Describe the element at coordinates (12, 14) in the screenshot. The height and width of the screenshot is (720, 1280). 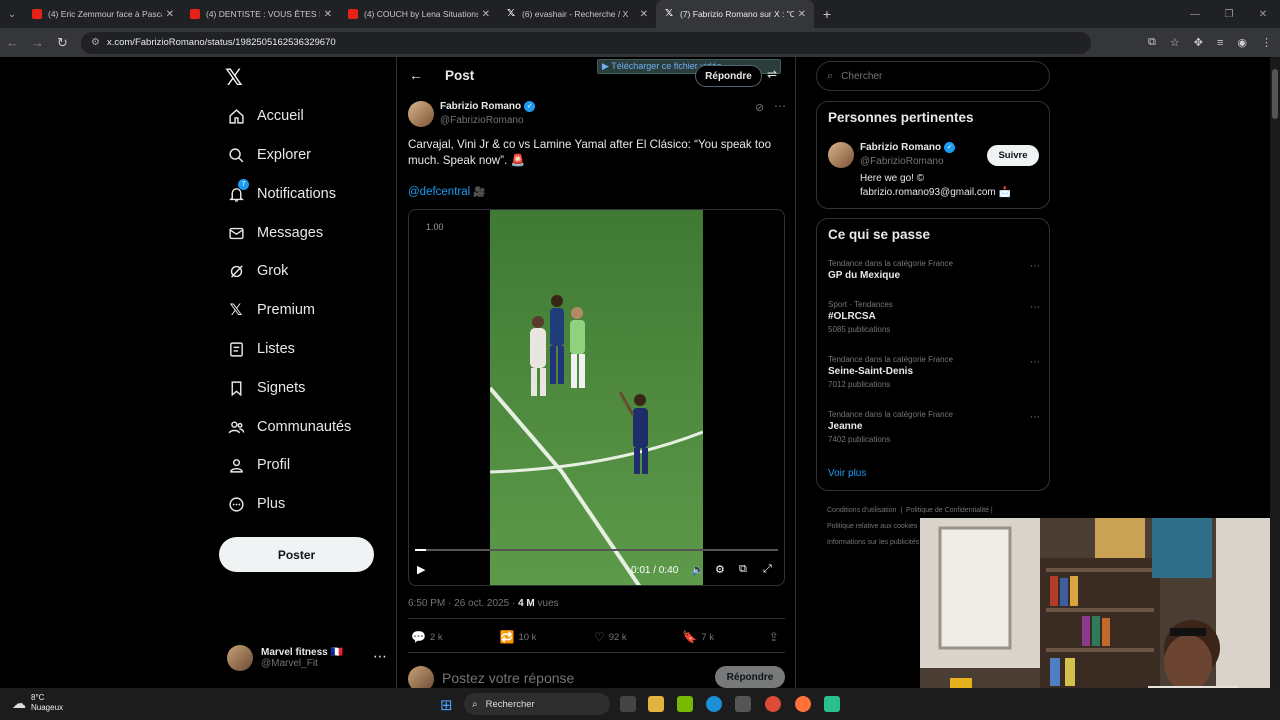
I see `tab-list-button: ⌄` at that location.